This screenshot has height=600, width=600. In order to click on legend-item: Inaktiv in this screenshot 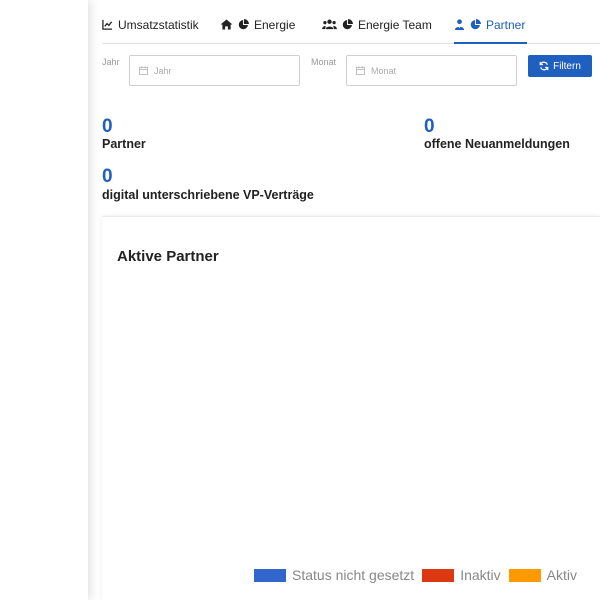, I will do `click(461, 575)`.